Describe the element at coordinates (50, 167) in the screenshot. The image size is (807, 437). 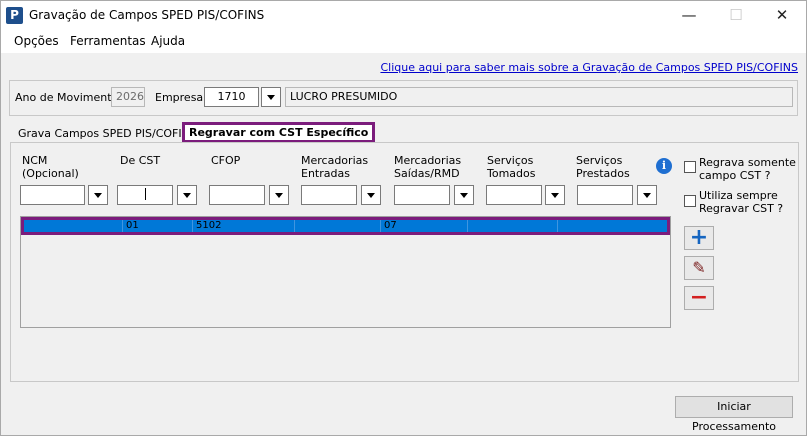
I see `ncm-label: NCM (Opcional)` at that location.